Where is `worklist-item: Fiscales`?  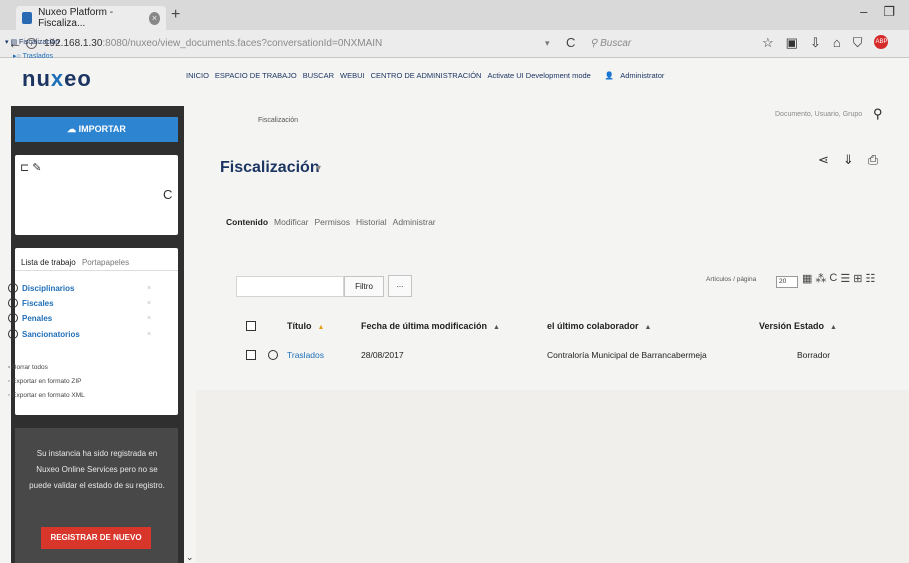 worklist-item: Fiscales is located at coordinates (31, 303).